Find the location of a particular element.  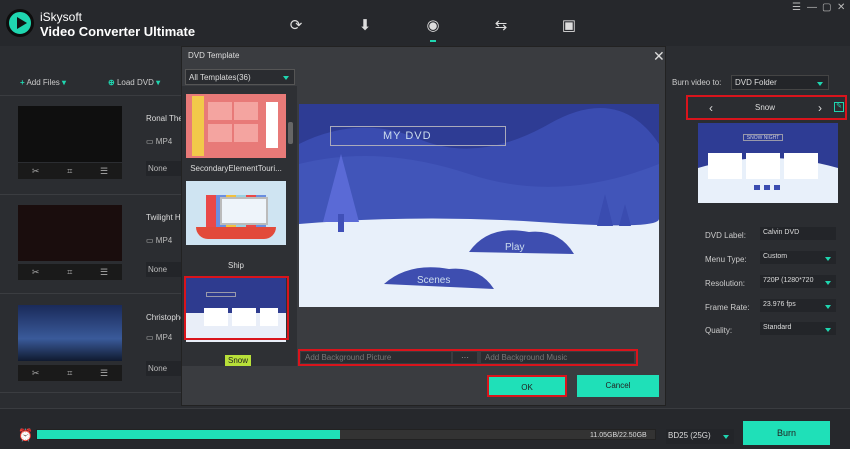

prev-template-icon: ‹ is located at coordinates (711, 108).